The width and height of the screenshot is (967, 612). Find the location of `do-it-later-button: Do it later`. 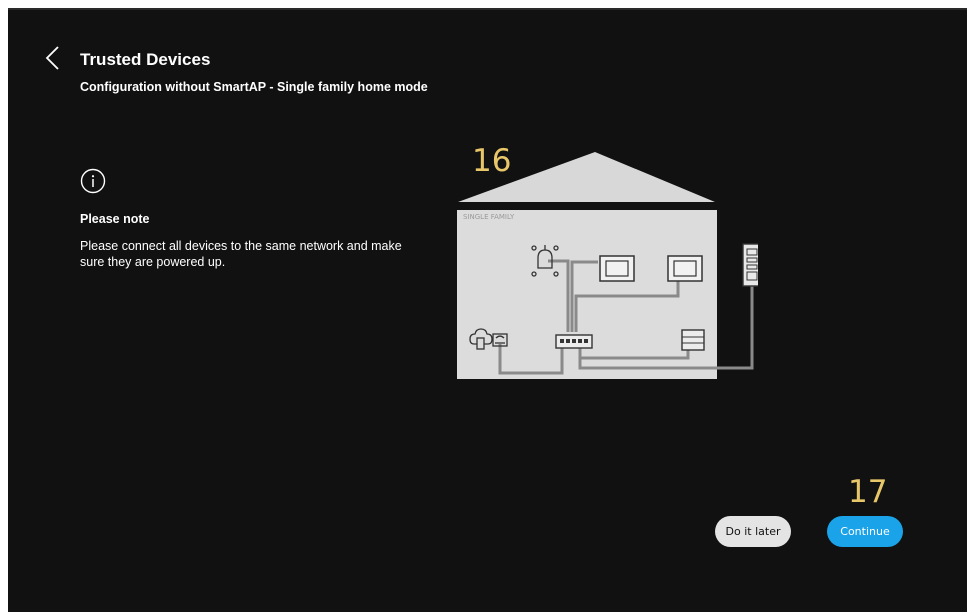

do-it-later-button: Do it later is located at coordinates (753, 531).